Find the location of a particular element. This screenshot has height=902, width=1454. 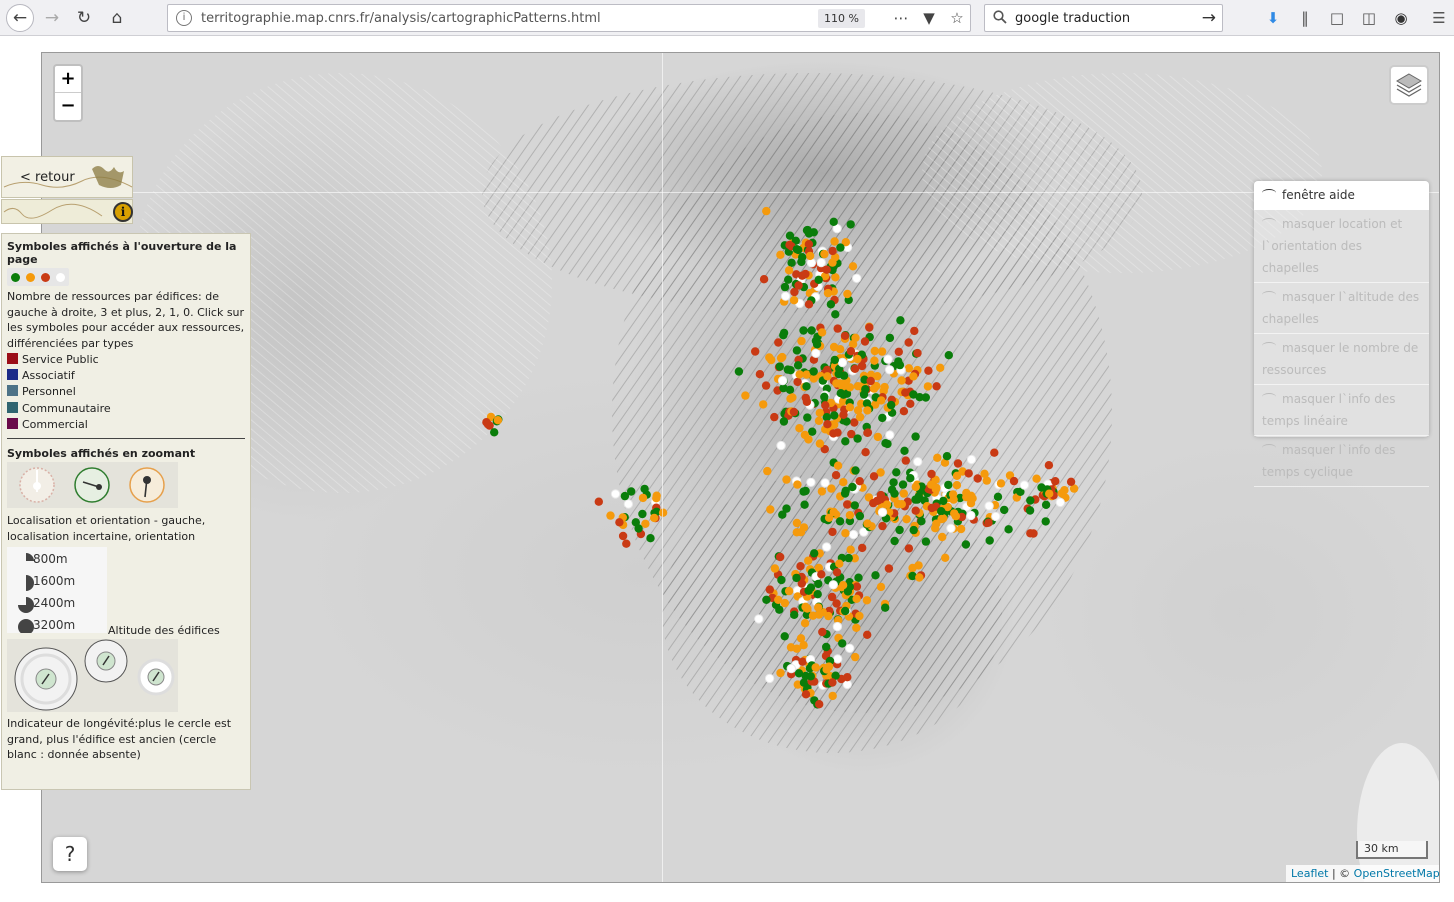

bookmark-star-icon: ☆ is located at coordinates (957, 18).